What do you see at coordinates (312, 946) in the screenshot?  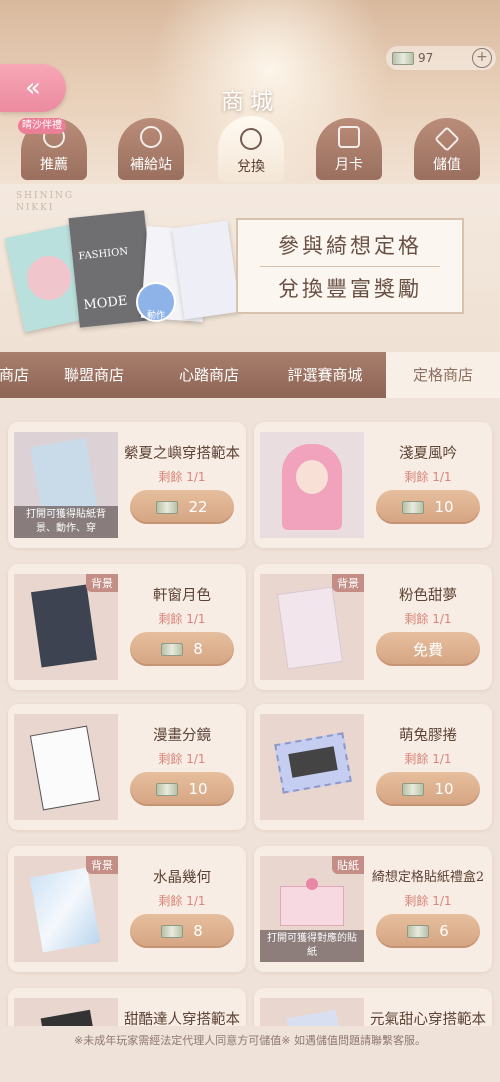 I see `item-hint: 打開可獲得對應的貼紙` at bounding box center [312, 946].